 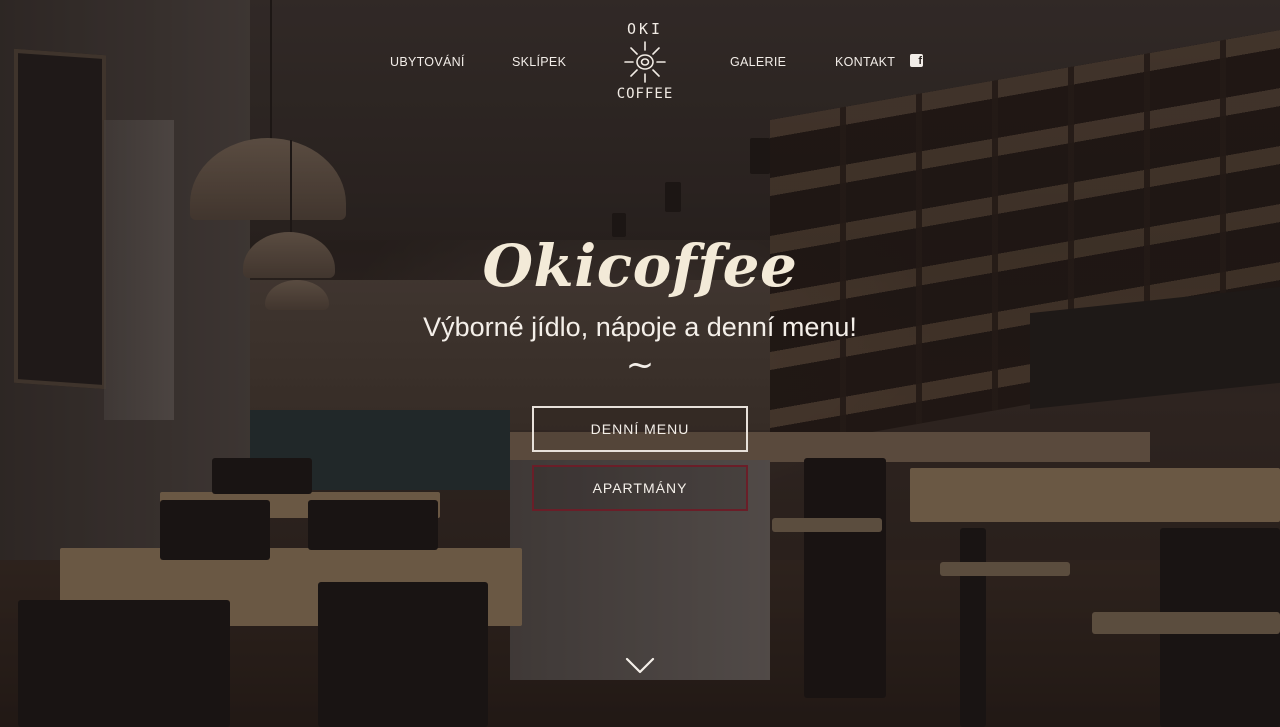 What do you see at coordinates (758, 62) in the screenshot?
I see `nav-link-galerie: GALERIE` at bounding box center [758, 62].